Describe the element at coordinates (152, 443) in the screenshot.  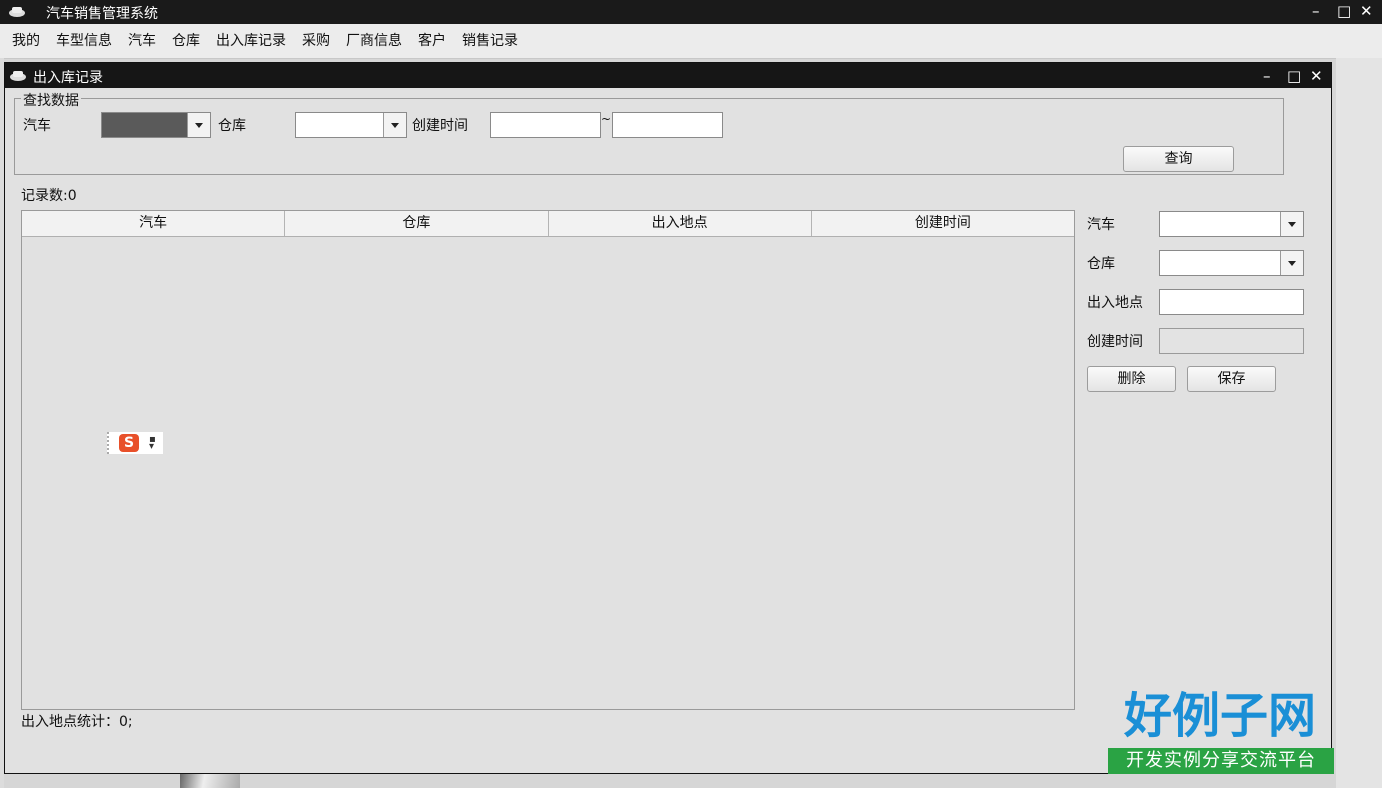
I see `ime-menu-icon: ▪ ▾` at that location.